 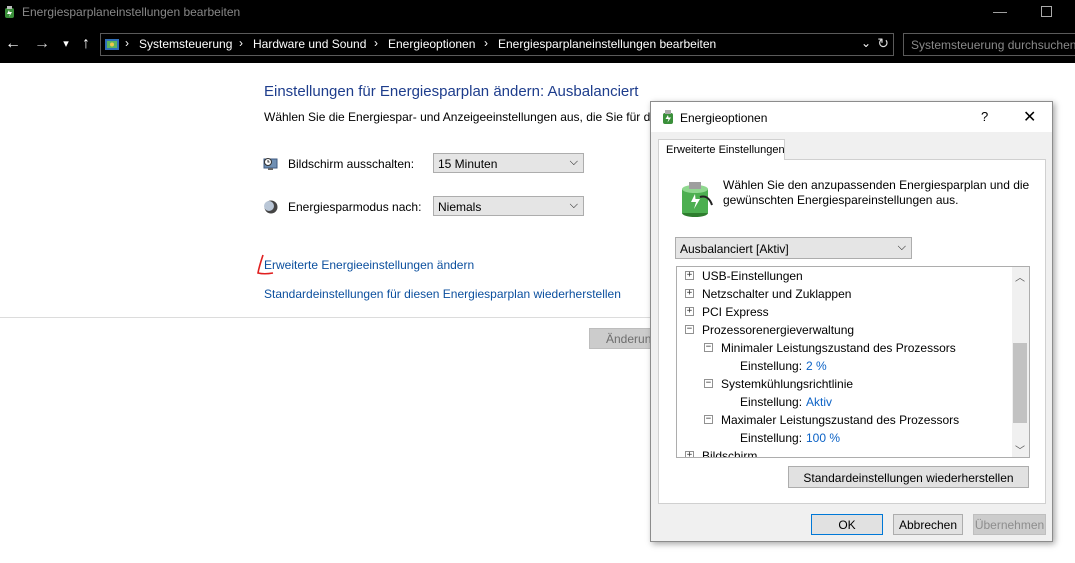 What do you see at coordinates (628, 339) in the screenshot?
I see `save-changes-label: Änderungen speichern` at bounding box center [628, 339].